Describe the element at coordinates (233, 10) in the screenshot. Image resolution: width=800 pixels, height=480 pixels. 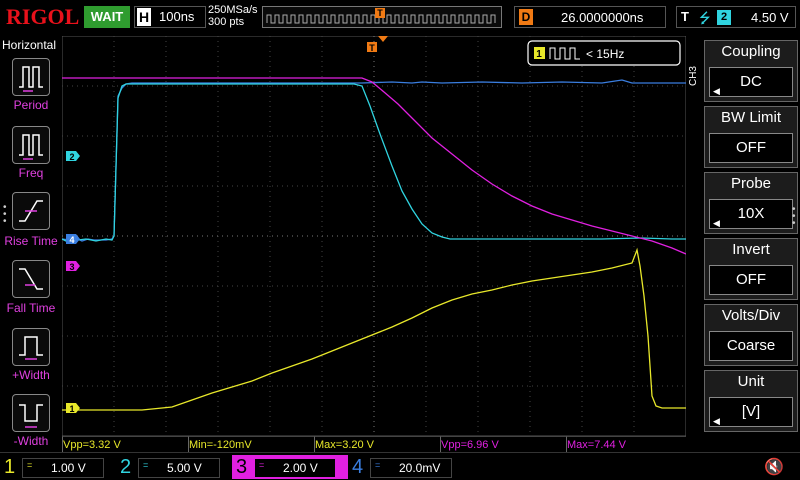
I see `sample-rate-value: 250MSa/s` at that location.